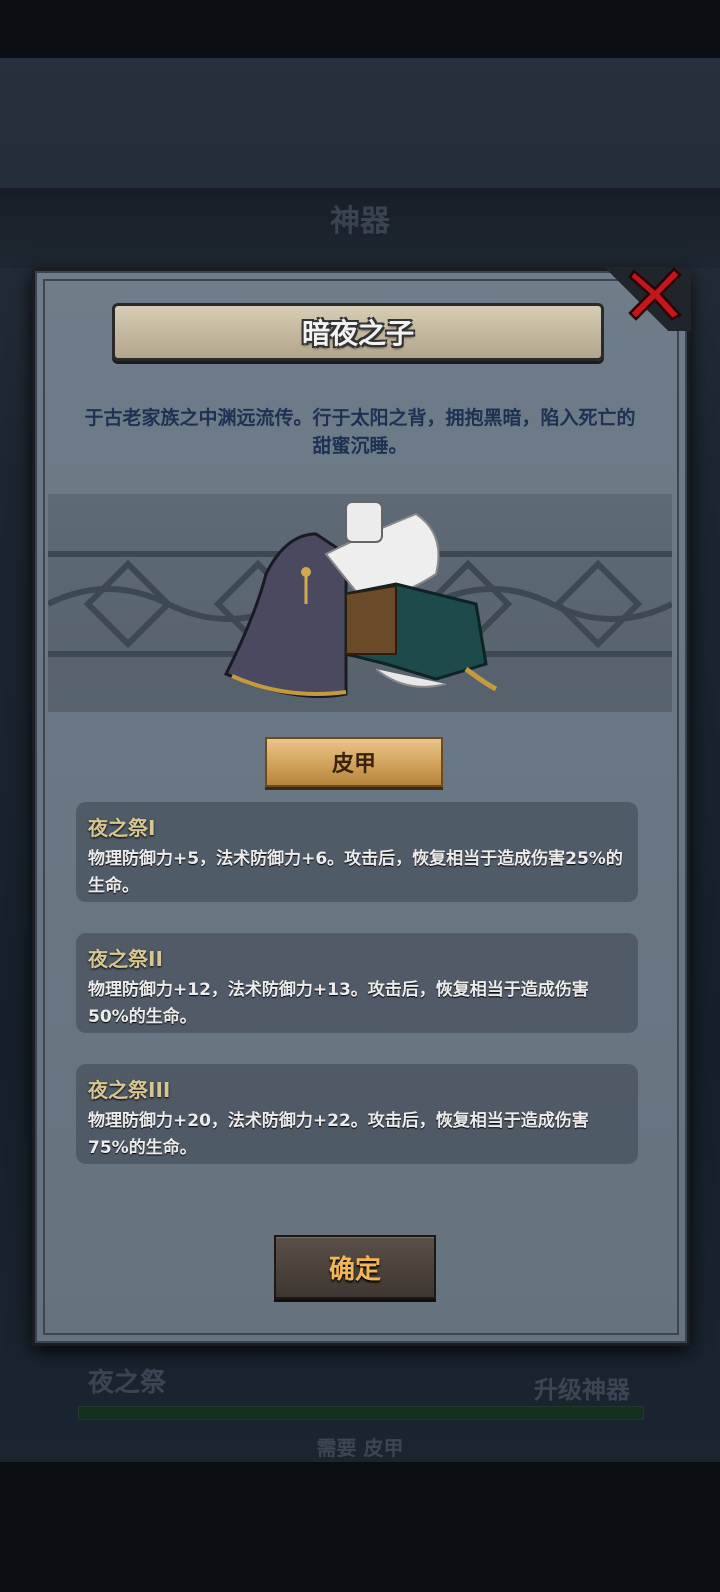 The height and width of the screenshot is (1592, 720). What do you see at coordinates (129, 1090) in the screenshot?
I see `skill-name: 夜之祭III` at bounding box center [129, 1090].